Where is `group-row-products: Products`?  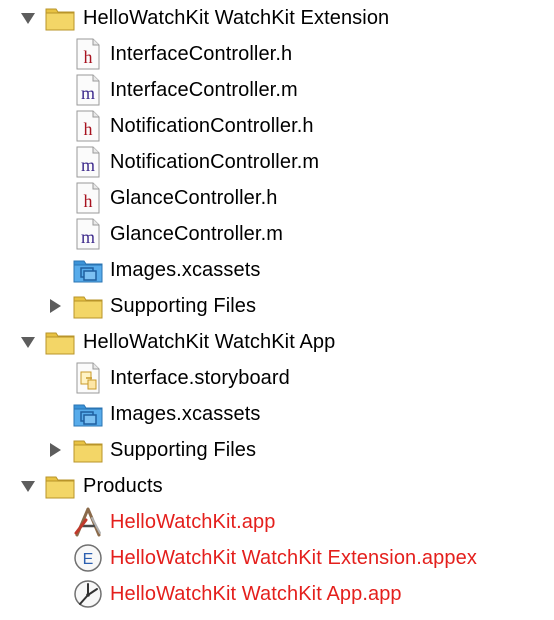
group-row-products: Products is located at coordinates (277, 486).